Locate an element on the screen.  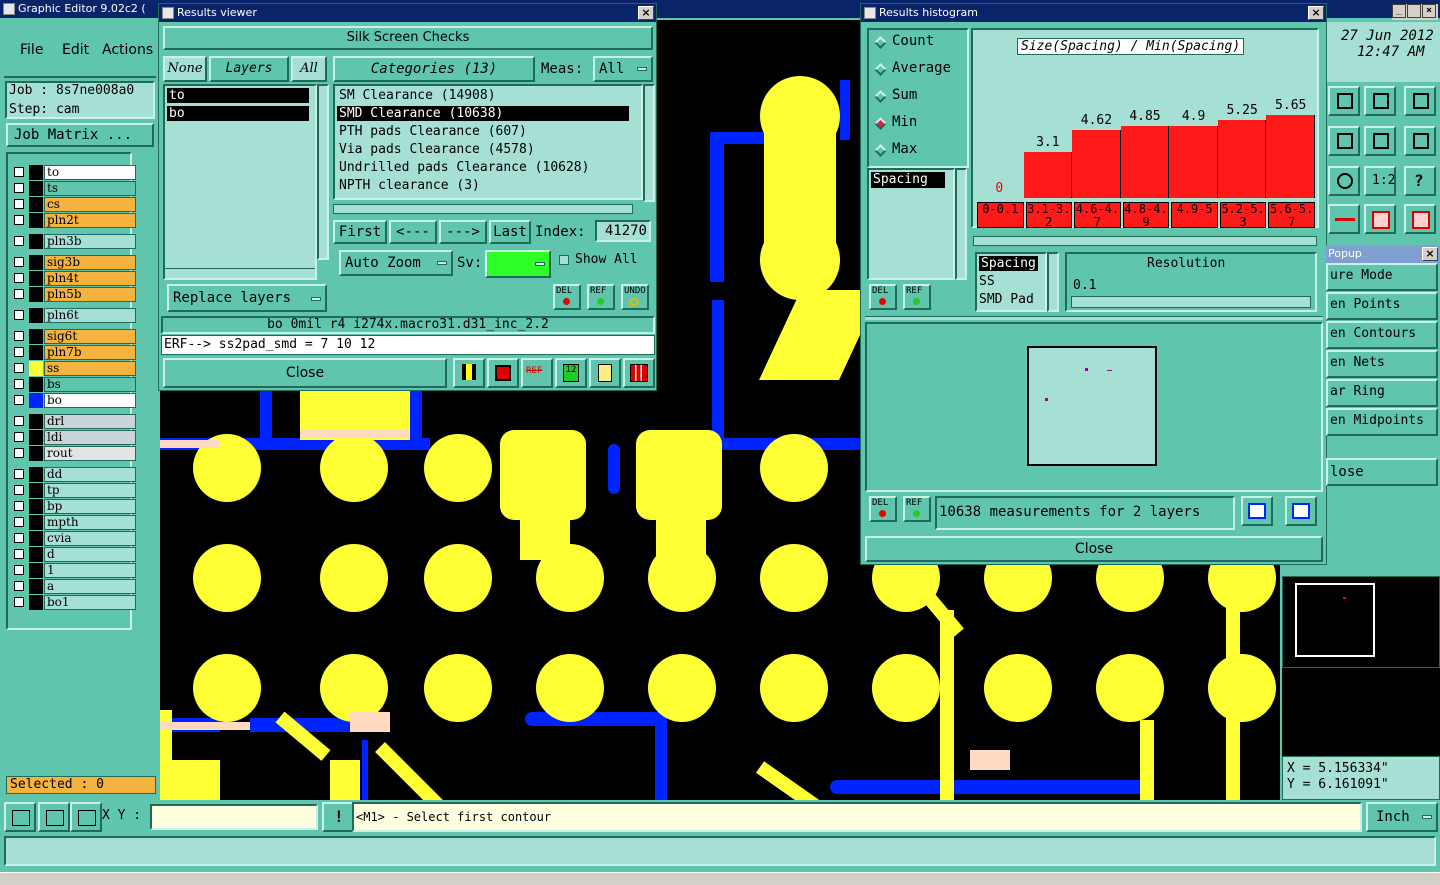
mini-map is located at coordinates (1361, 622).